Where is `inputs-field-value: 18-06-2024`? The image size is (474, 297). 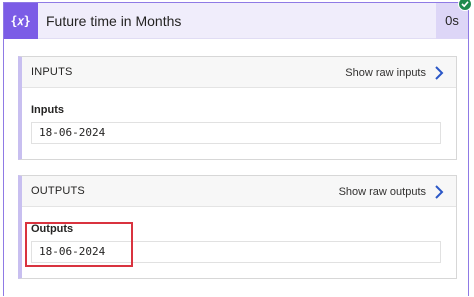 inputs-field-value: 18-06-2024 is located at coordinates (236, 133).